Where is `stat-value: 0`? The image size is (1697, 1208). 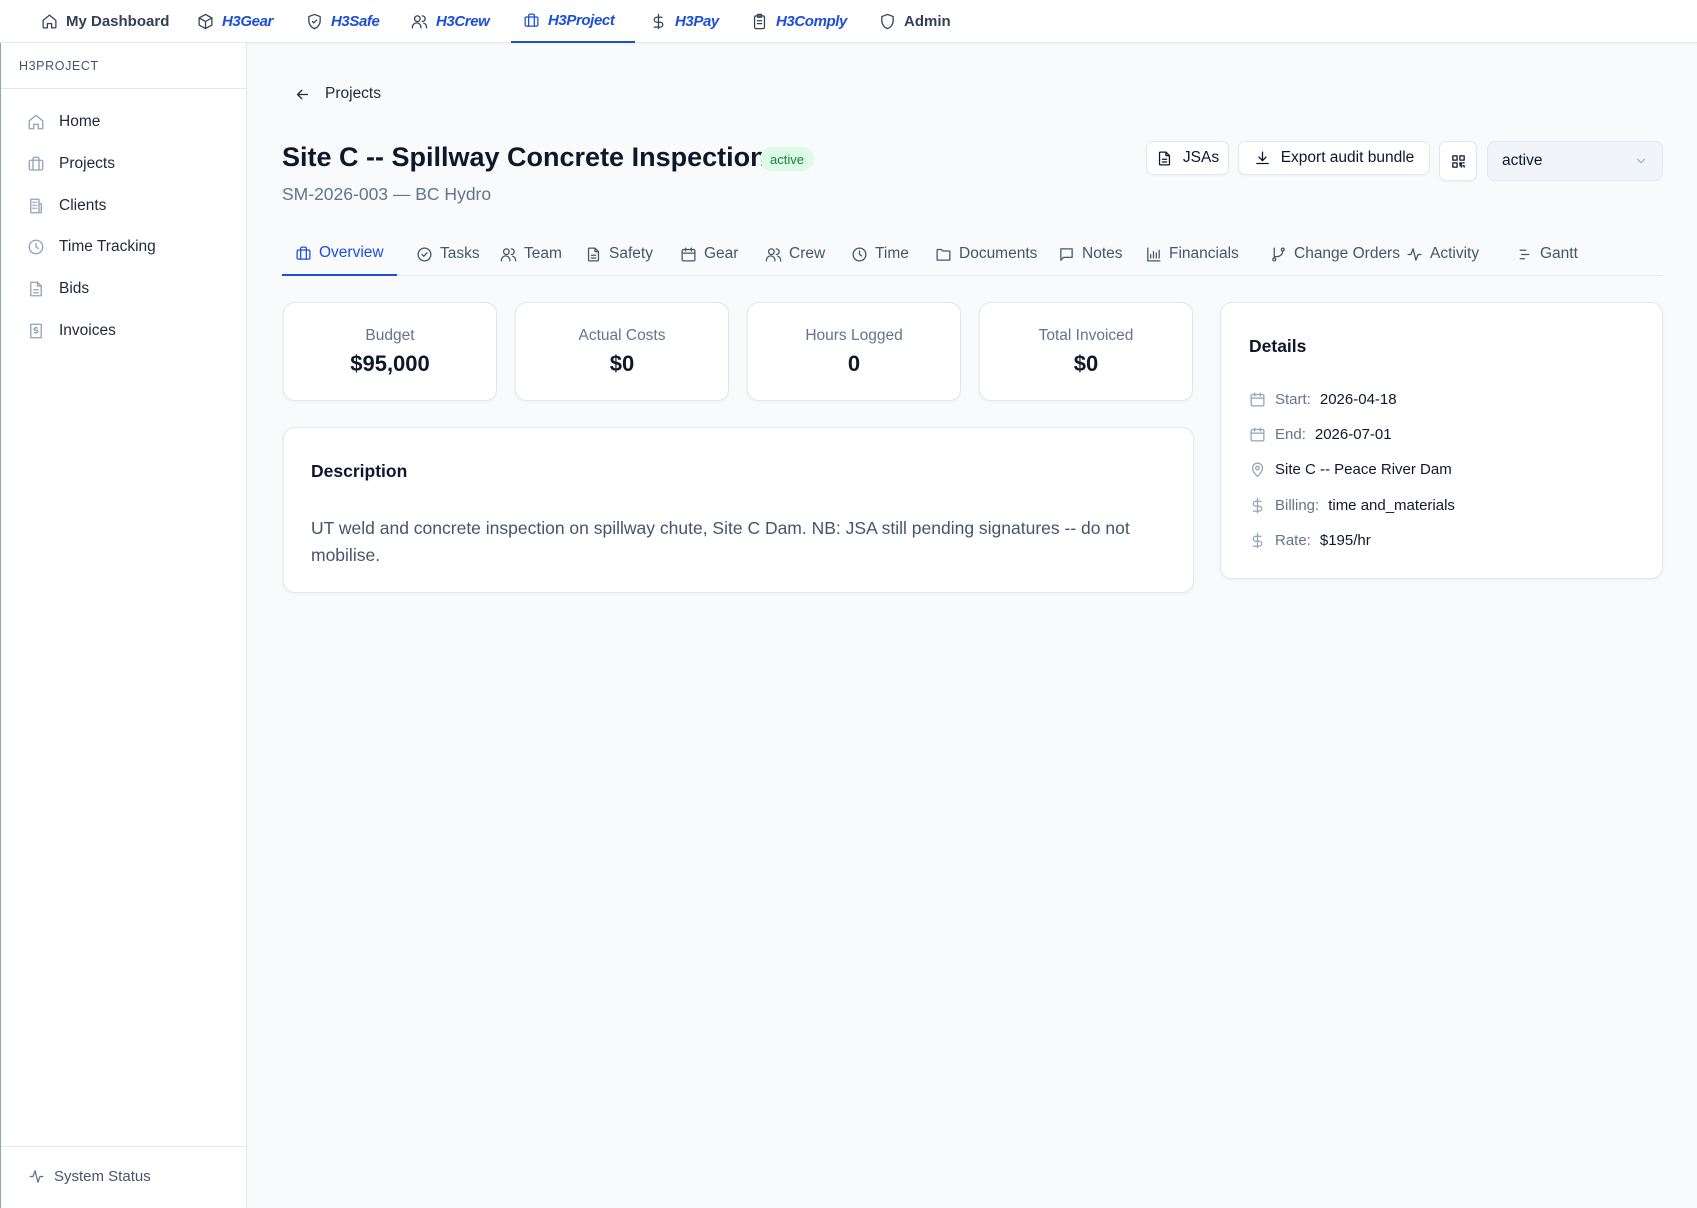 stat-value: 0 is located at coordinates (854, 363).